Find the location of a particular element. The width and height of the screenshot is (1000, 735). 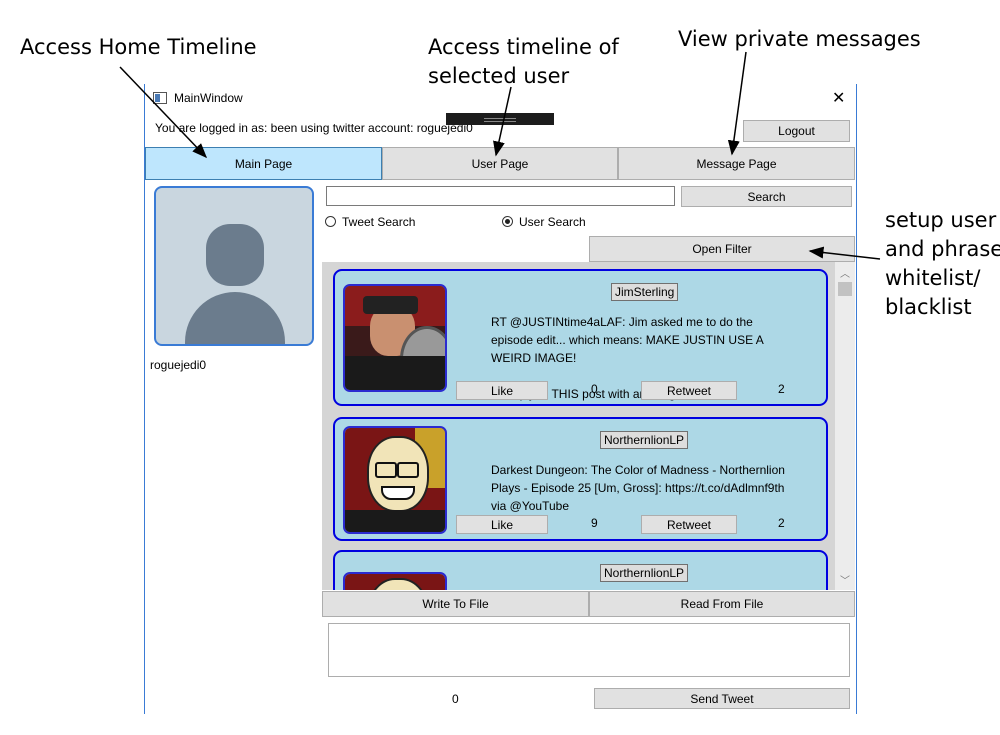

arrow-user is located at coordinates (502, 121).